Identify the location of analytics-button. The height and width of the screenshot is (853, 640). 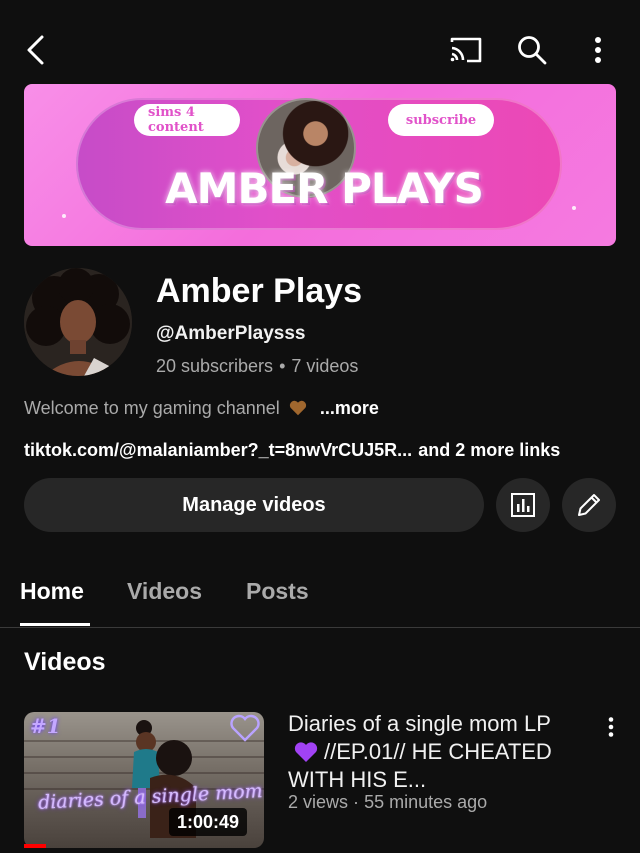
(523, 505).